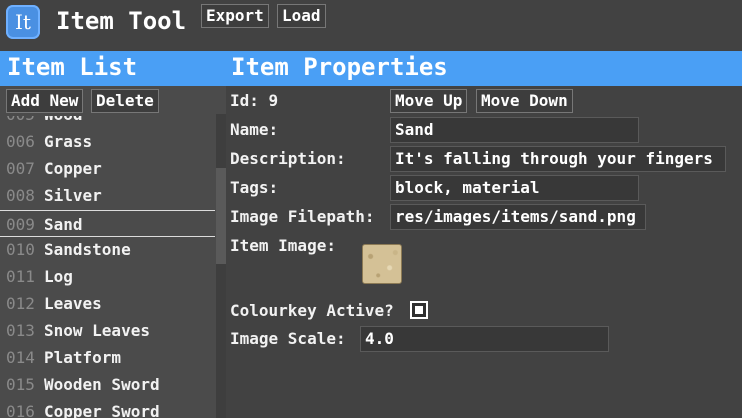 The height and width of the screenshot is (418, 742). What do you see at coordinates (45, 101) in the screenshot?
I see `add-new-button: Add New` at bounding box center [45, 101].